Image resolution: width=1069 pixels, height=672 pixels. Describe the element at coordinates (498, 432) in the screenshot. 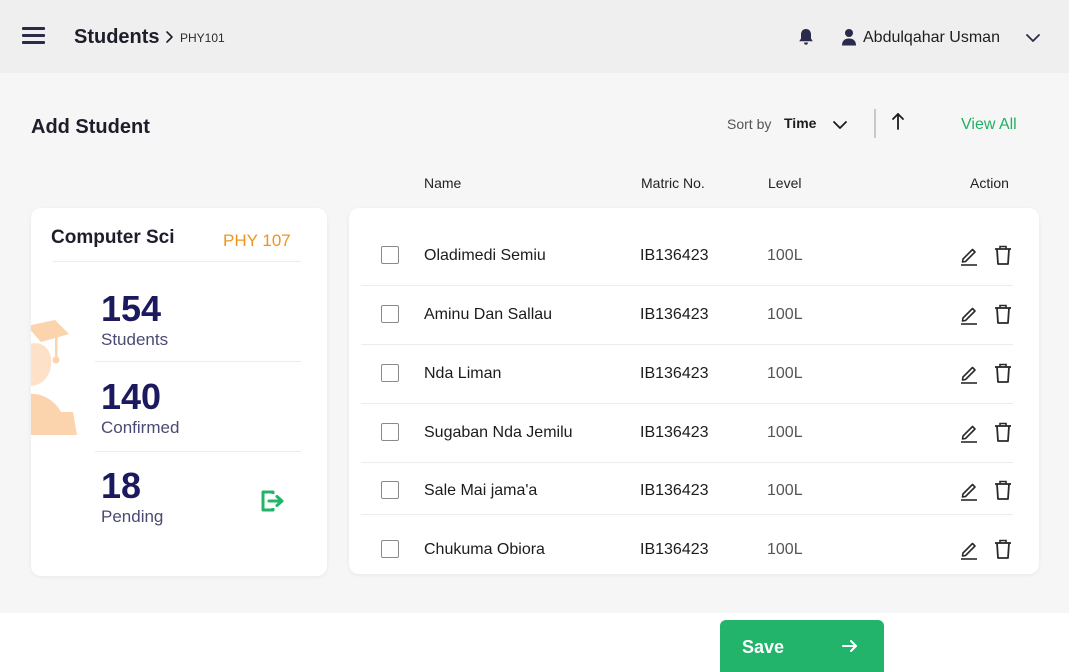

I see `student-name: Sugaban Nda Jemilu` at that location.